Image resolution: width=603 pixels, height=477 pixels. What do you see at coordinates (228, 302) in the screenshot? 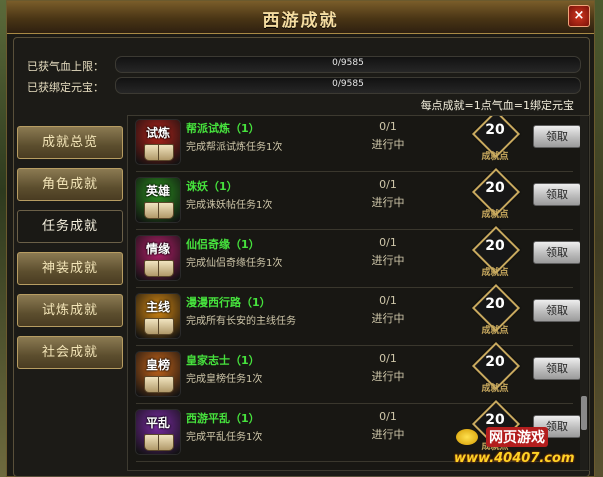
I see `achievement-name: 漫漫西行路（1）` at bounding box center [228, 302].